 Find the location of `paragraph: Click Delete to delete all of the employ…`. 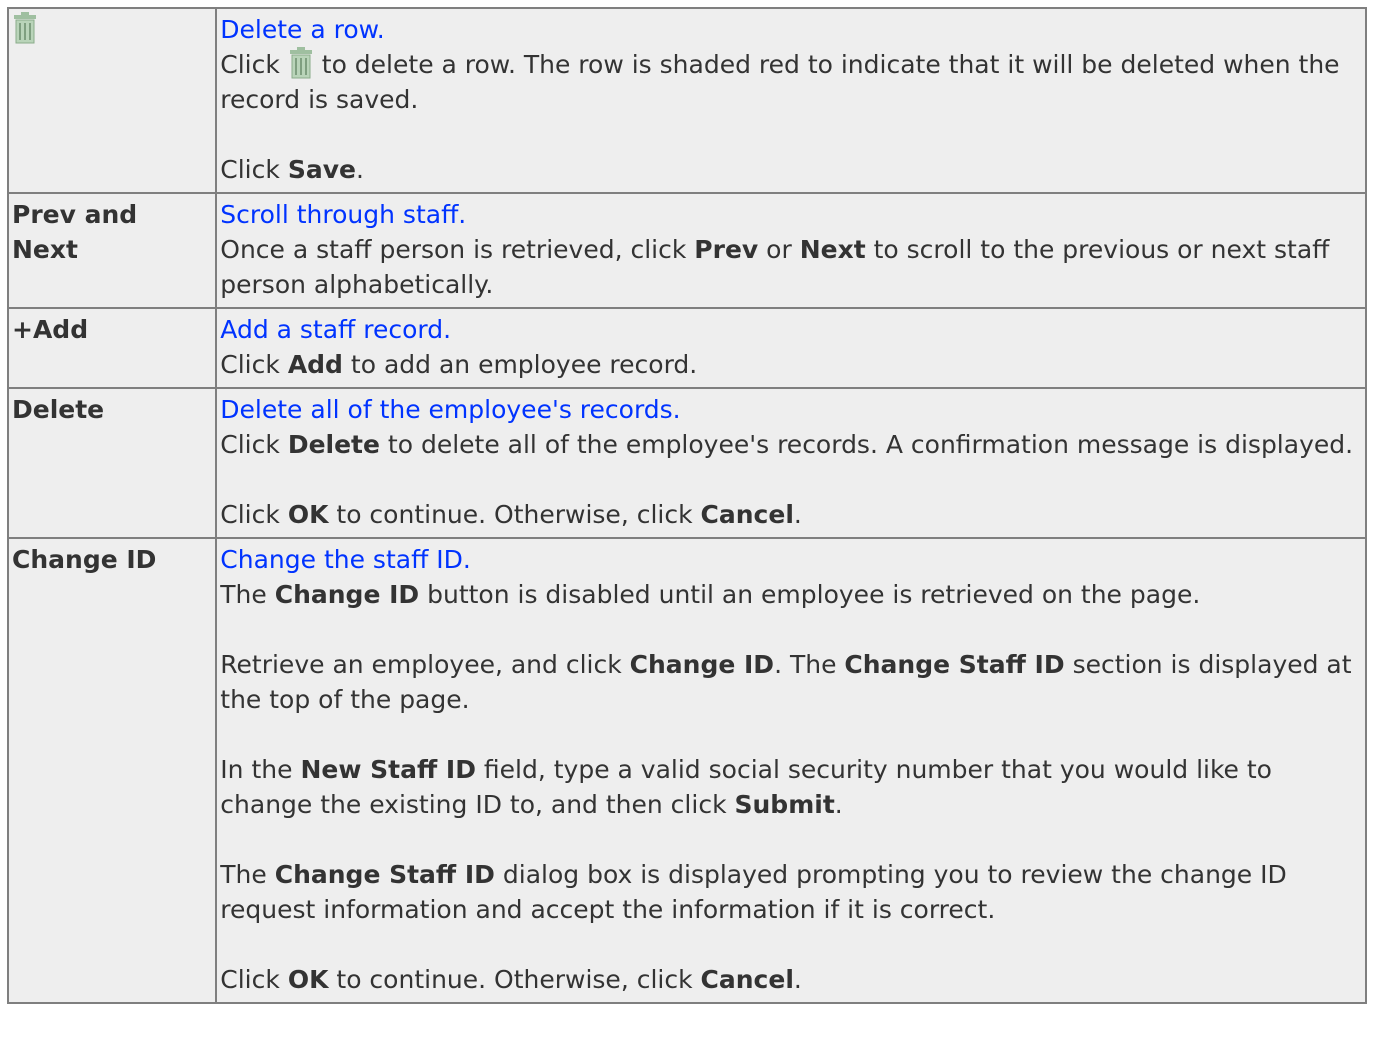

paragraph: Click Delete to delete all of the employ… is located at coordinates (787, 444).